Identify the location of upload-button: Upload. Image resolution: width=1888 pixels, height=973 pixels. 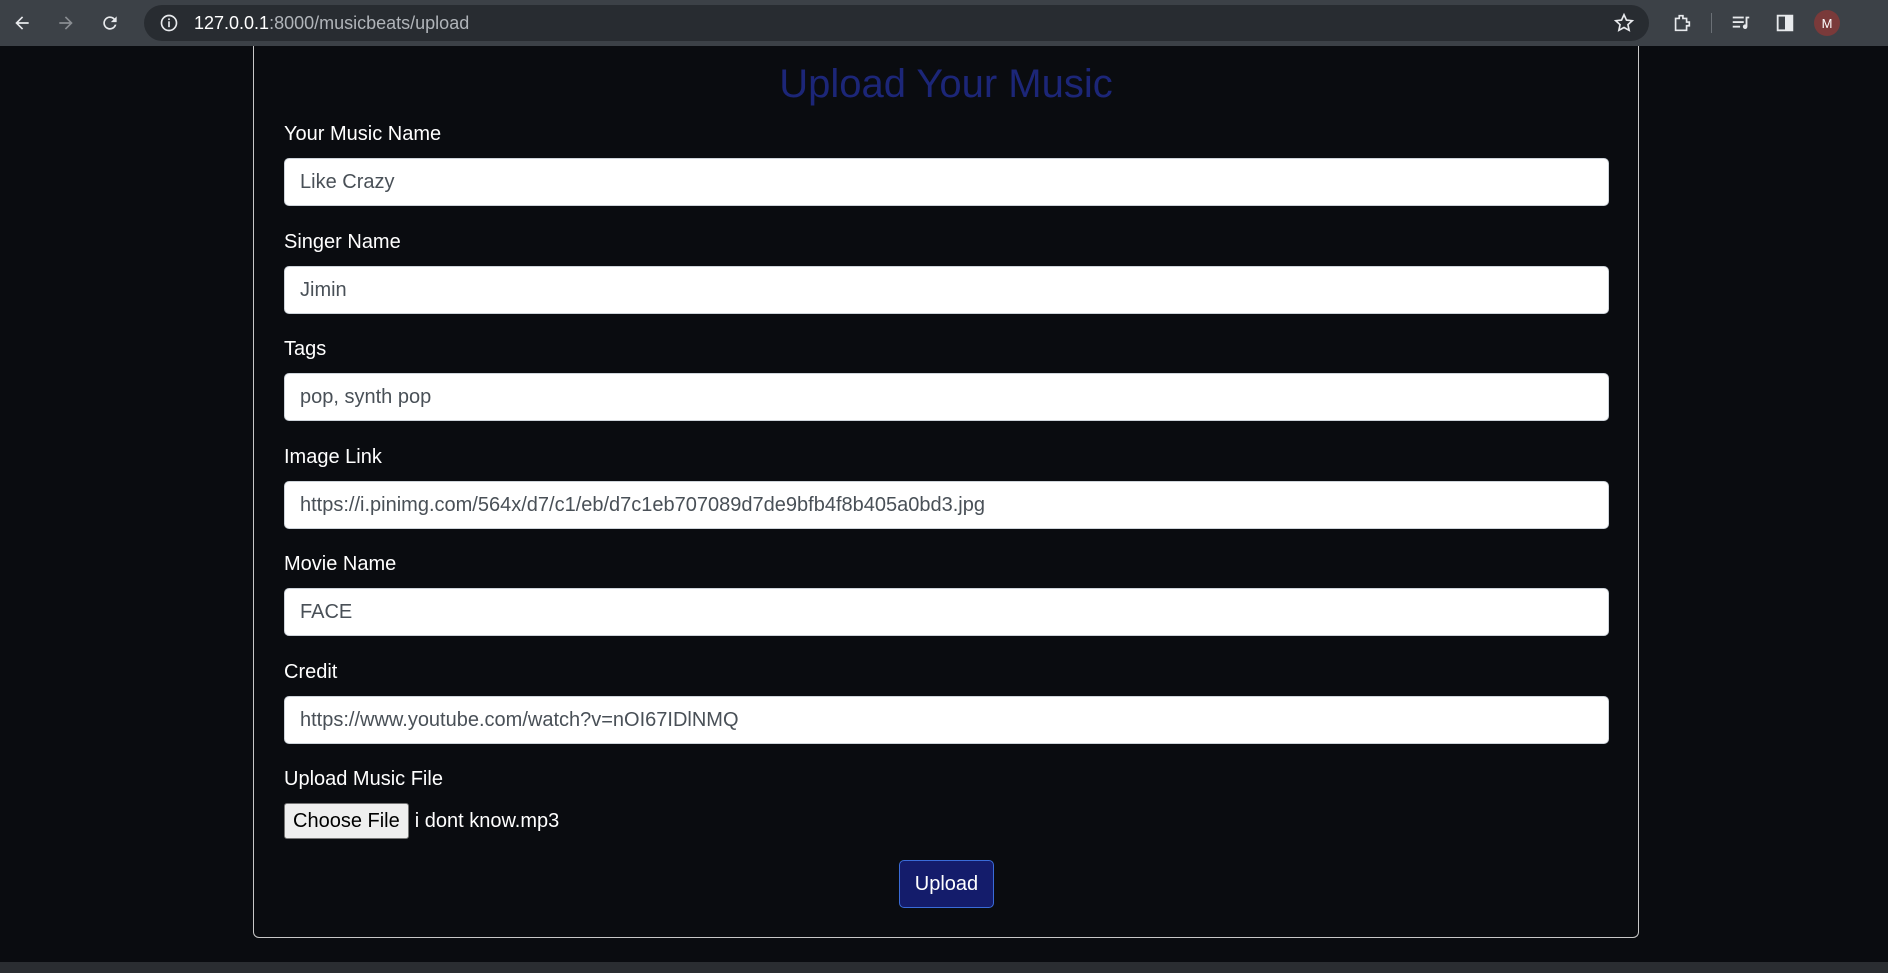
(946, 884).